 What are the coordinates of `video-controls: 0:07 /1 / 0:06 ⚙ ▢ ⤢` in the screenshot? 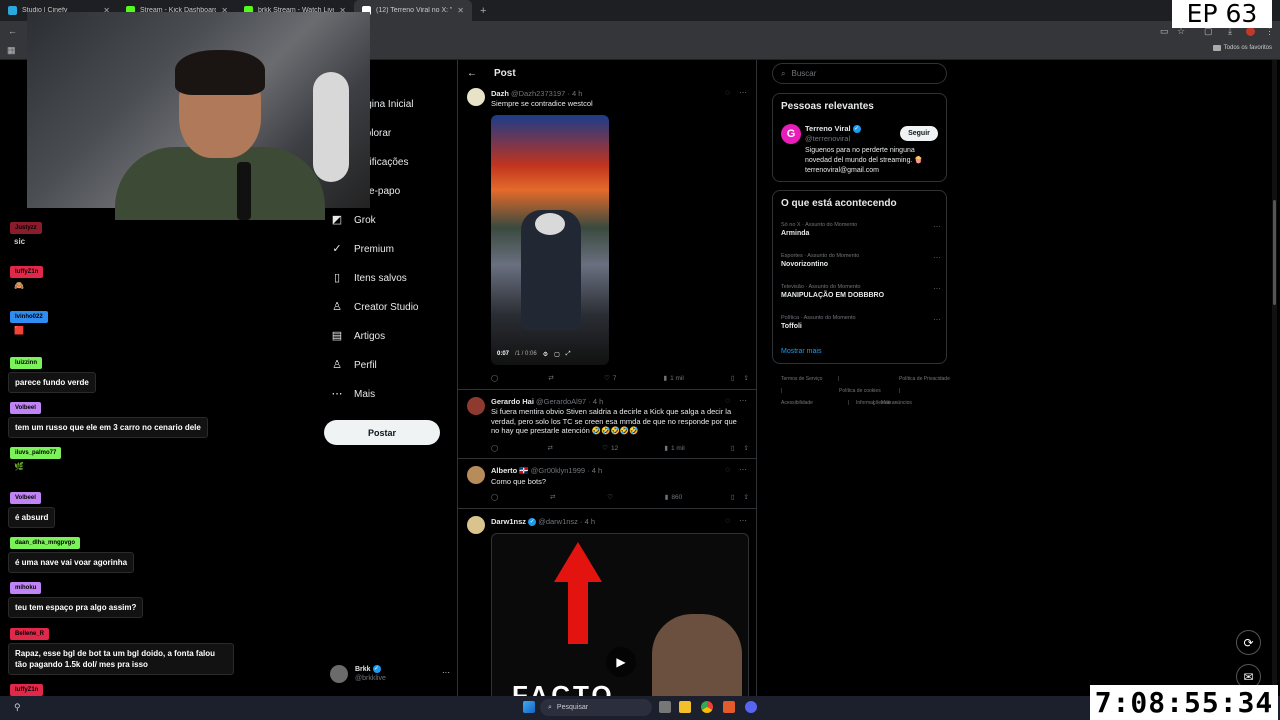 It's located at (550, 354).